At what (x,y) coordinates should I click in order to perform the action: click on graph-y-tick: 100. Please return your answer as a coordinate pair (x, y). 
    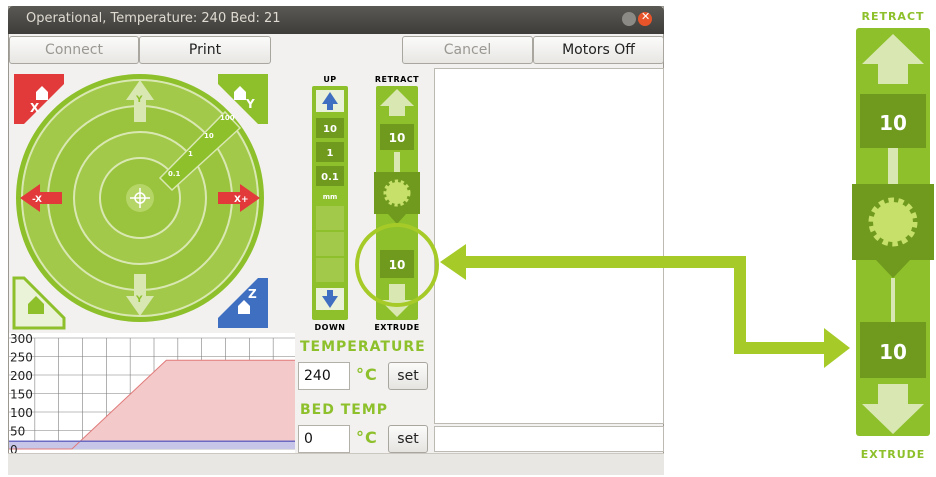
    Looking at the image, I should click on (21, 413).